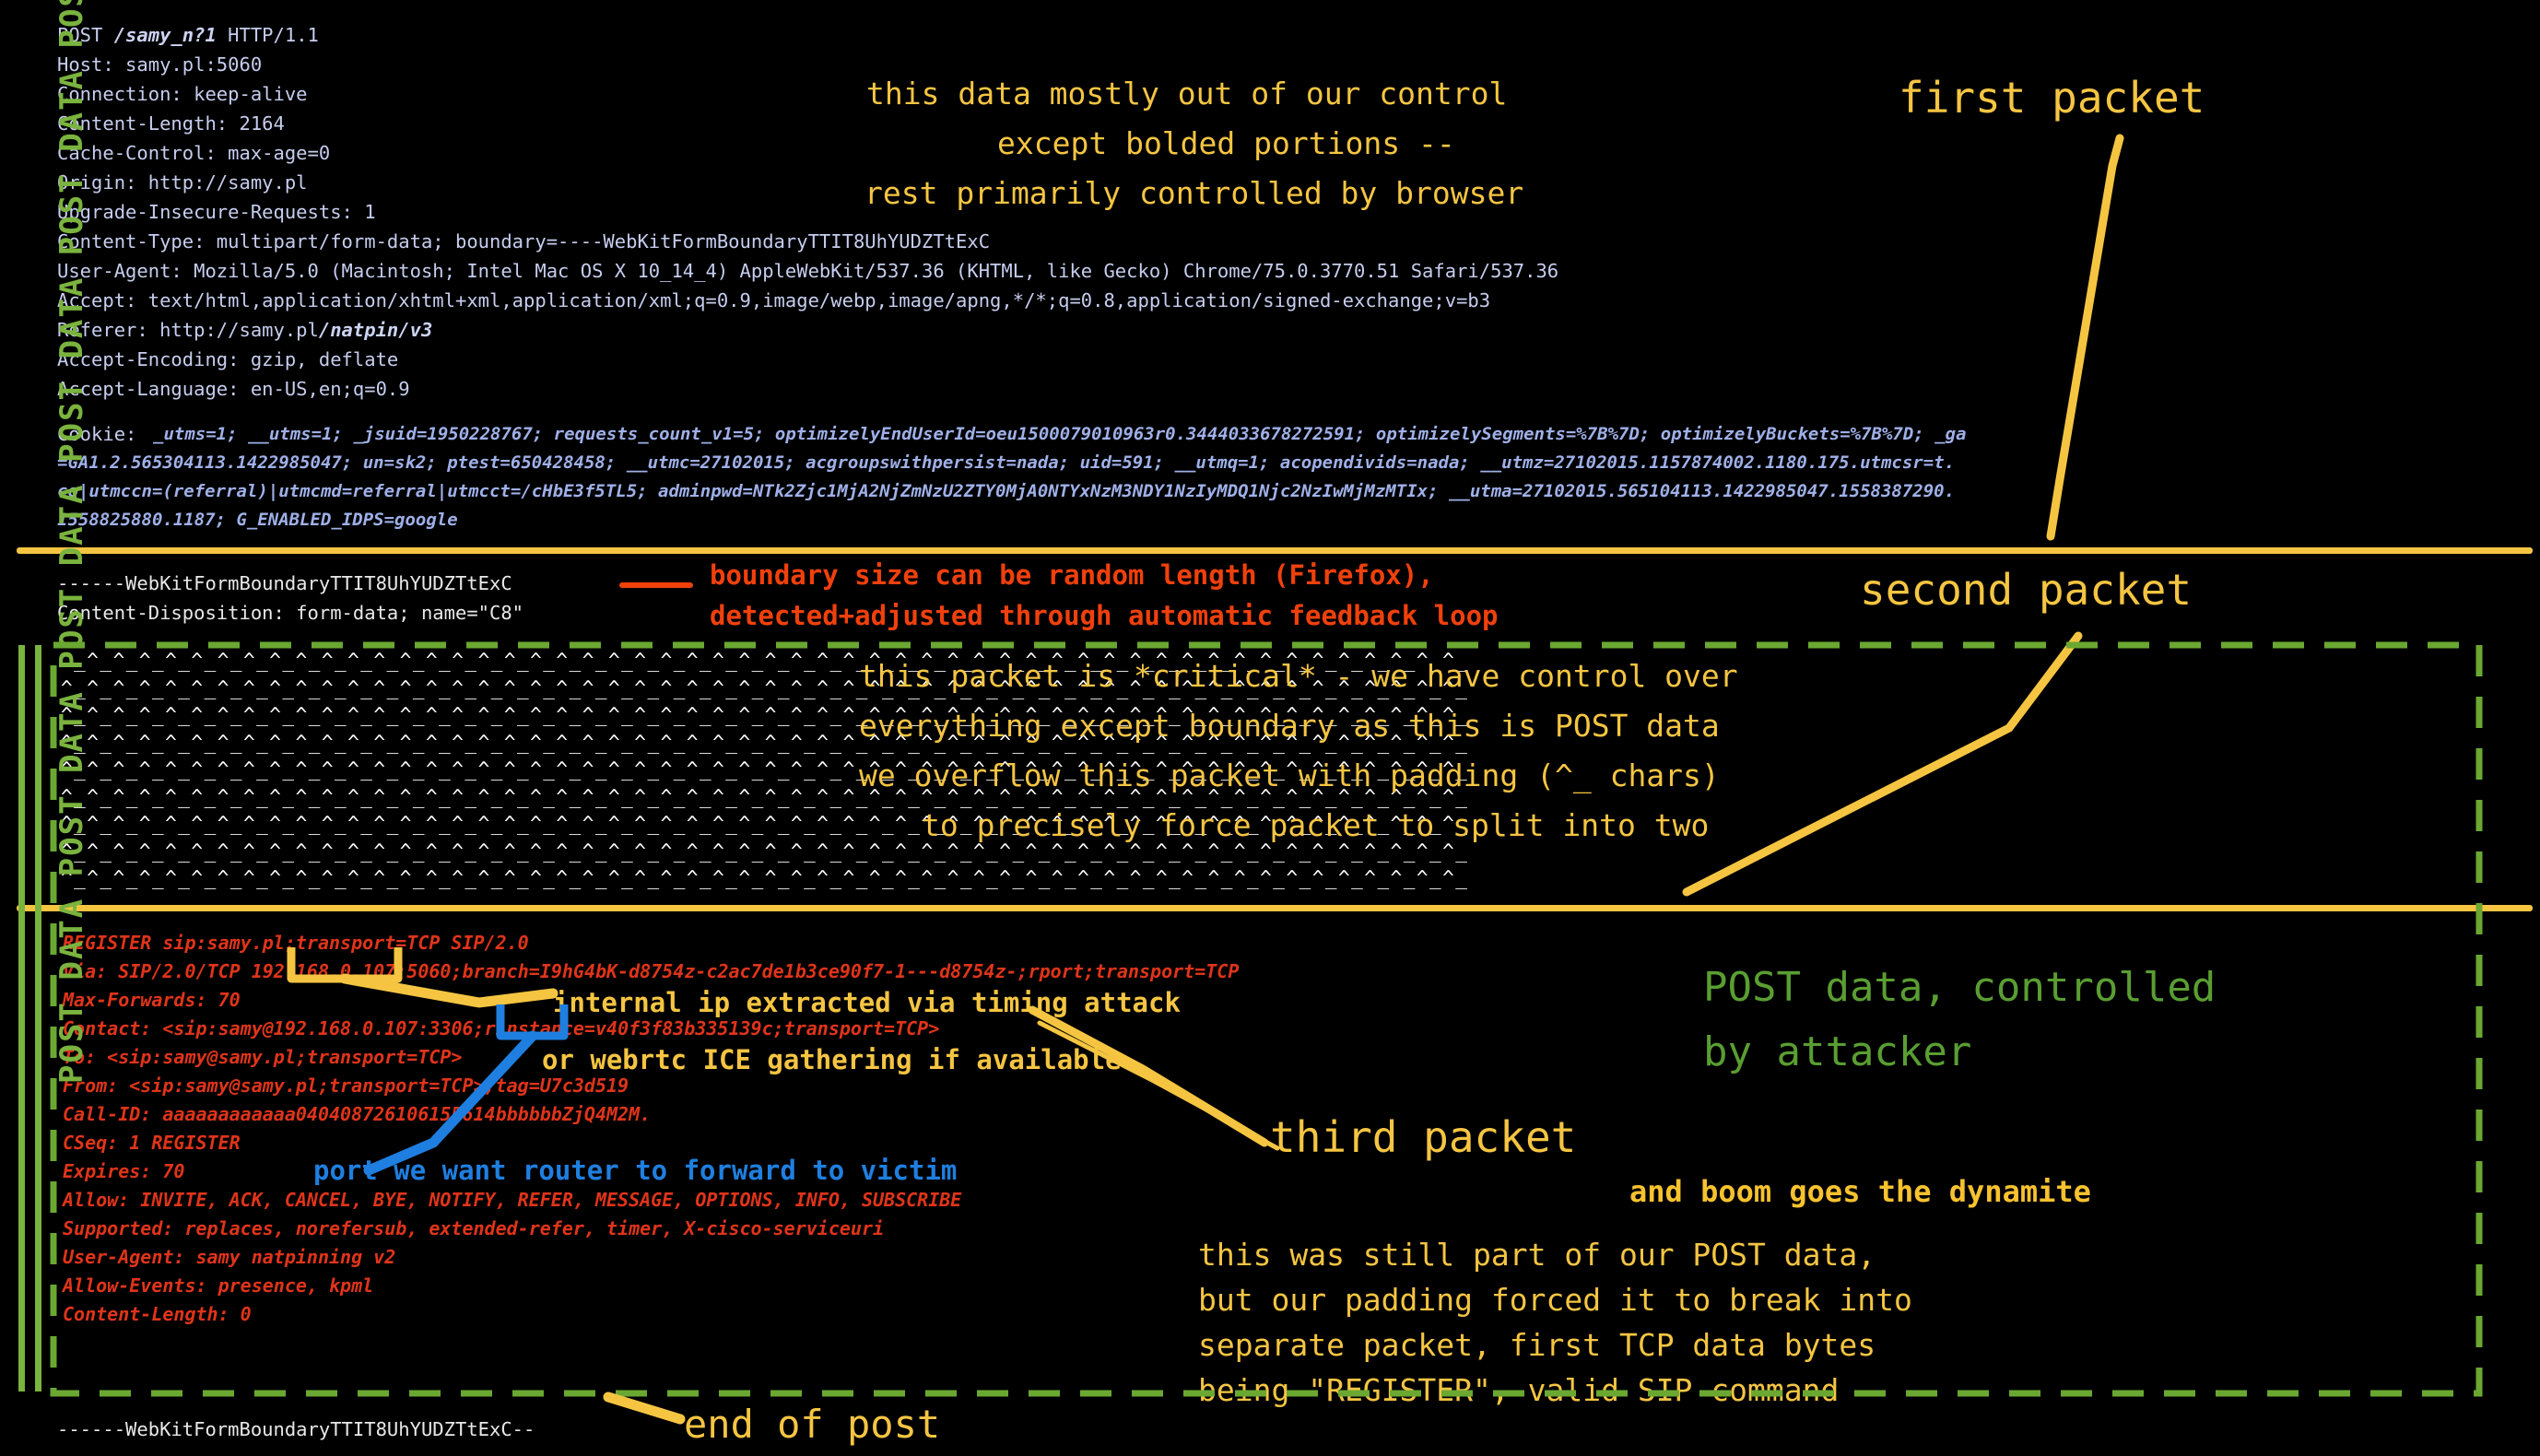 The height and width of the screenshot is (1456, 2540). Describe the element at coordinates (182, 182) in the screenshot. I see `http-header-origin: Origin: http://samy.pl` at that location.